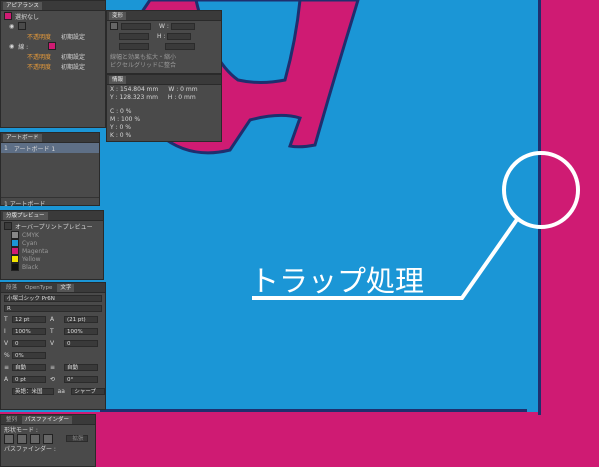 This screenshot has width=599, height=467. Describe the element at coordinates (12, 419) in the screenshot. I see `tab-align: 整列` at that location.